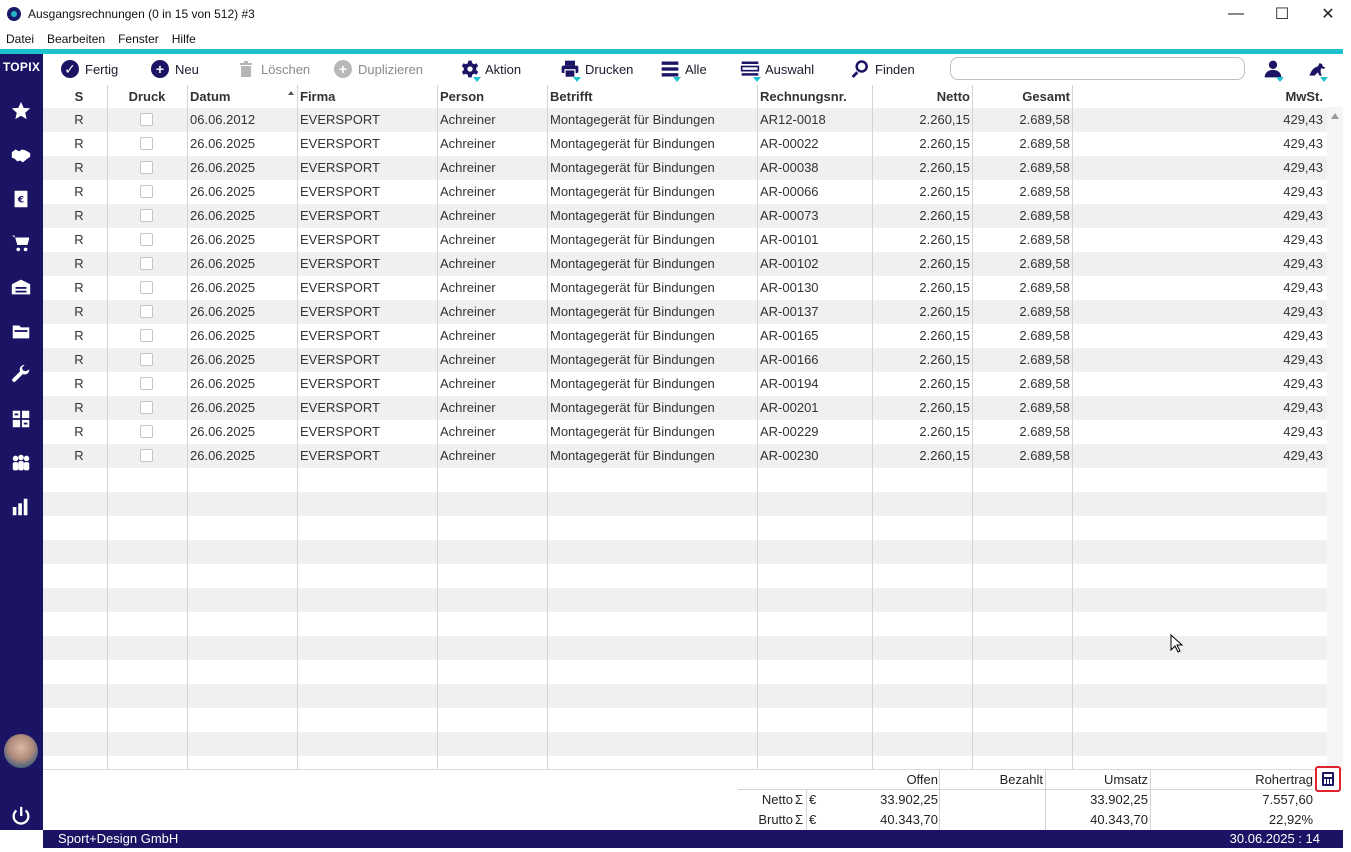 The width and height of the screenshot is (1351, 852). I want to click on fertig-button: ✓ Fertig, so click(89, 69).